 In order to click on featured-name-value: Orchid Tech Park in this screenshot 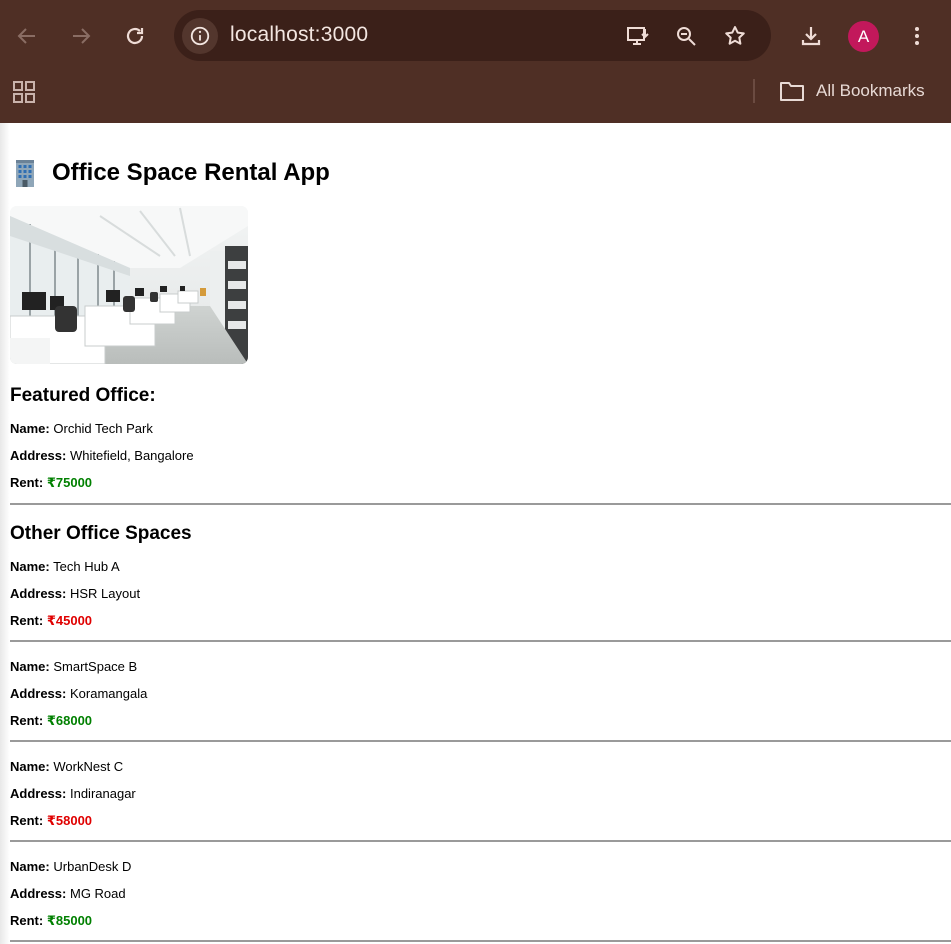, I will do `click(103, 428)`.